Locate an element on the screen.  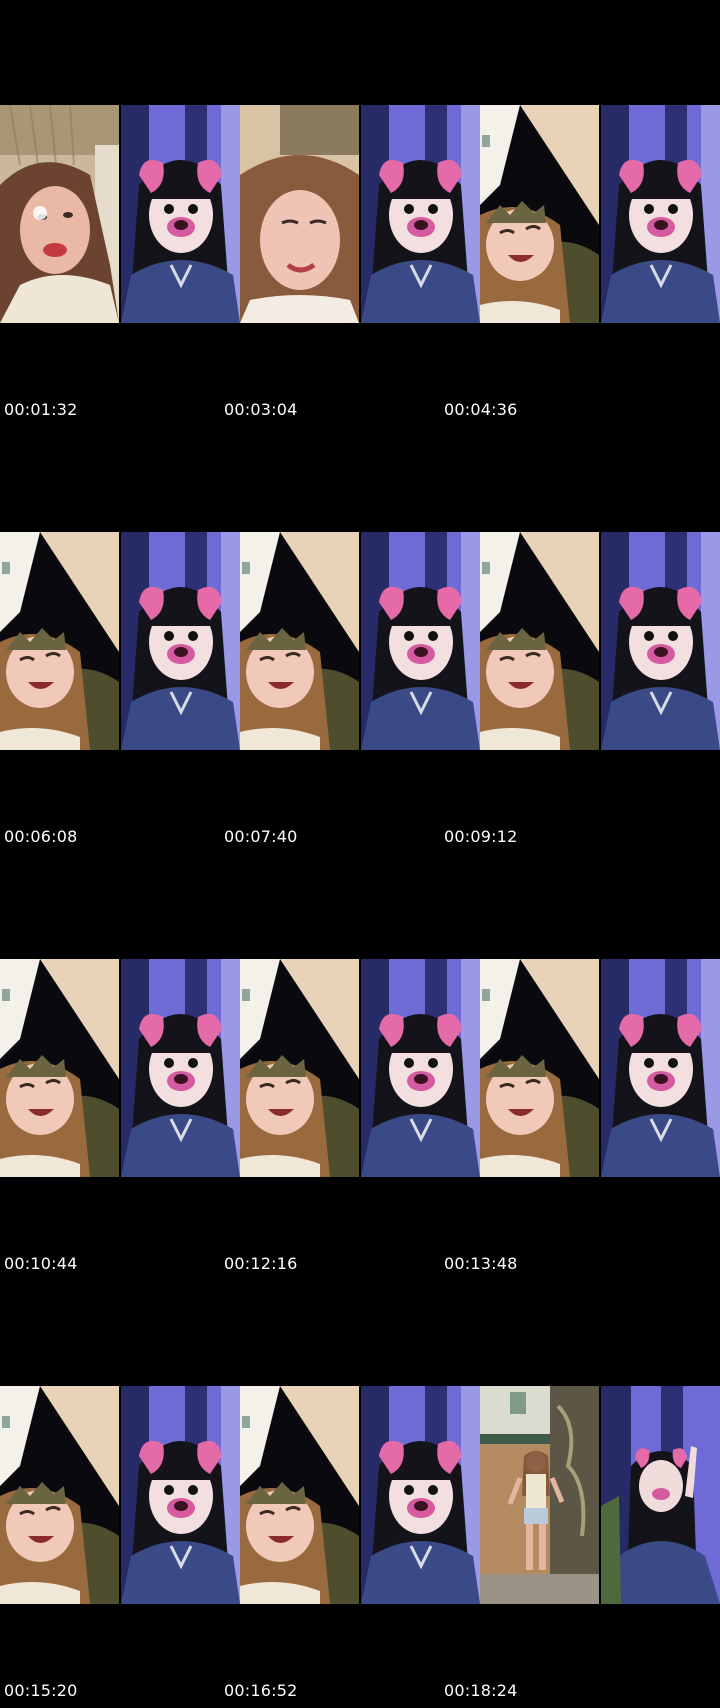
frame-timestamp: 00:09:12 is located at coordinates (481, 836).